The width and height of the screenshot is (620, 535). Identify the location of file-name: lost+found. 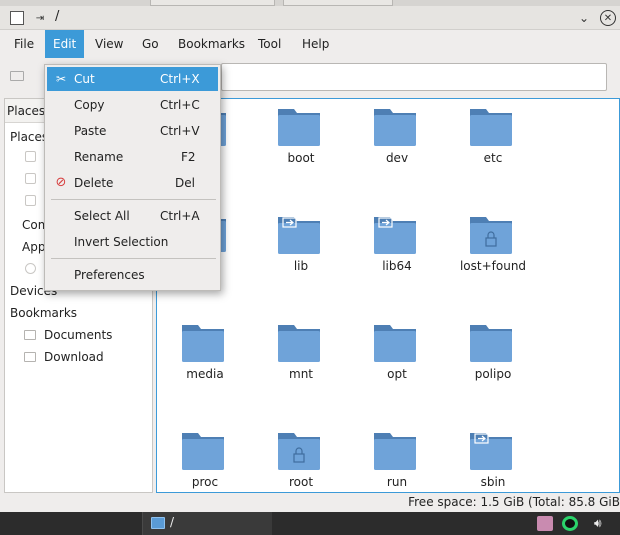
(493, 266).